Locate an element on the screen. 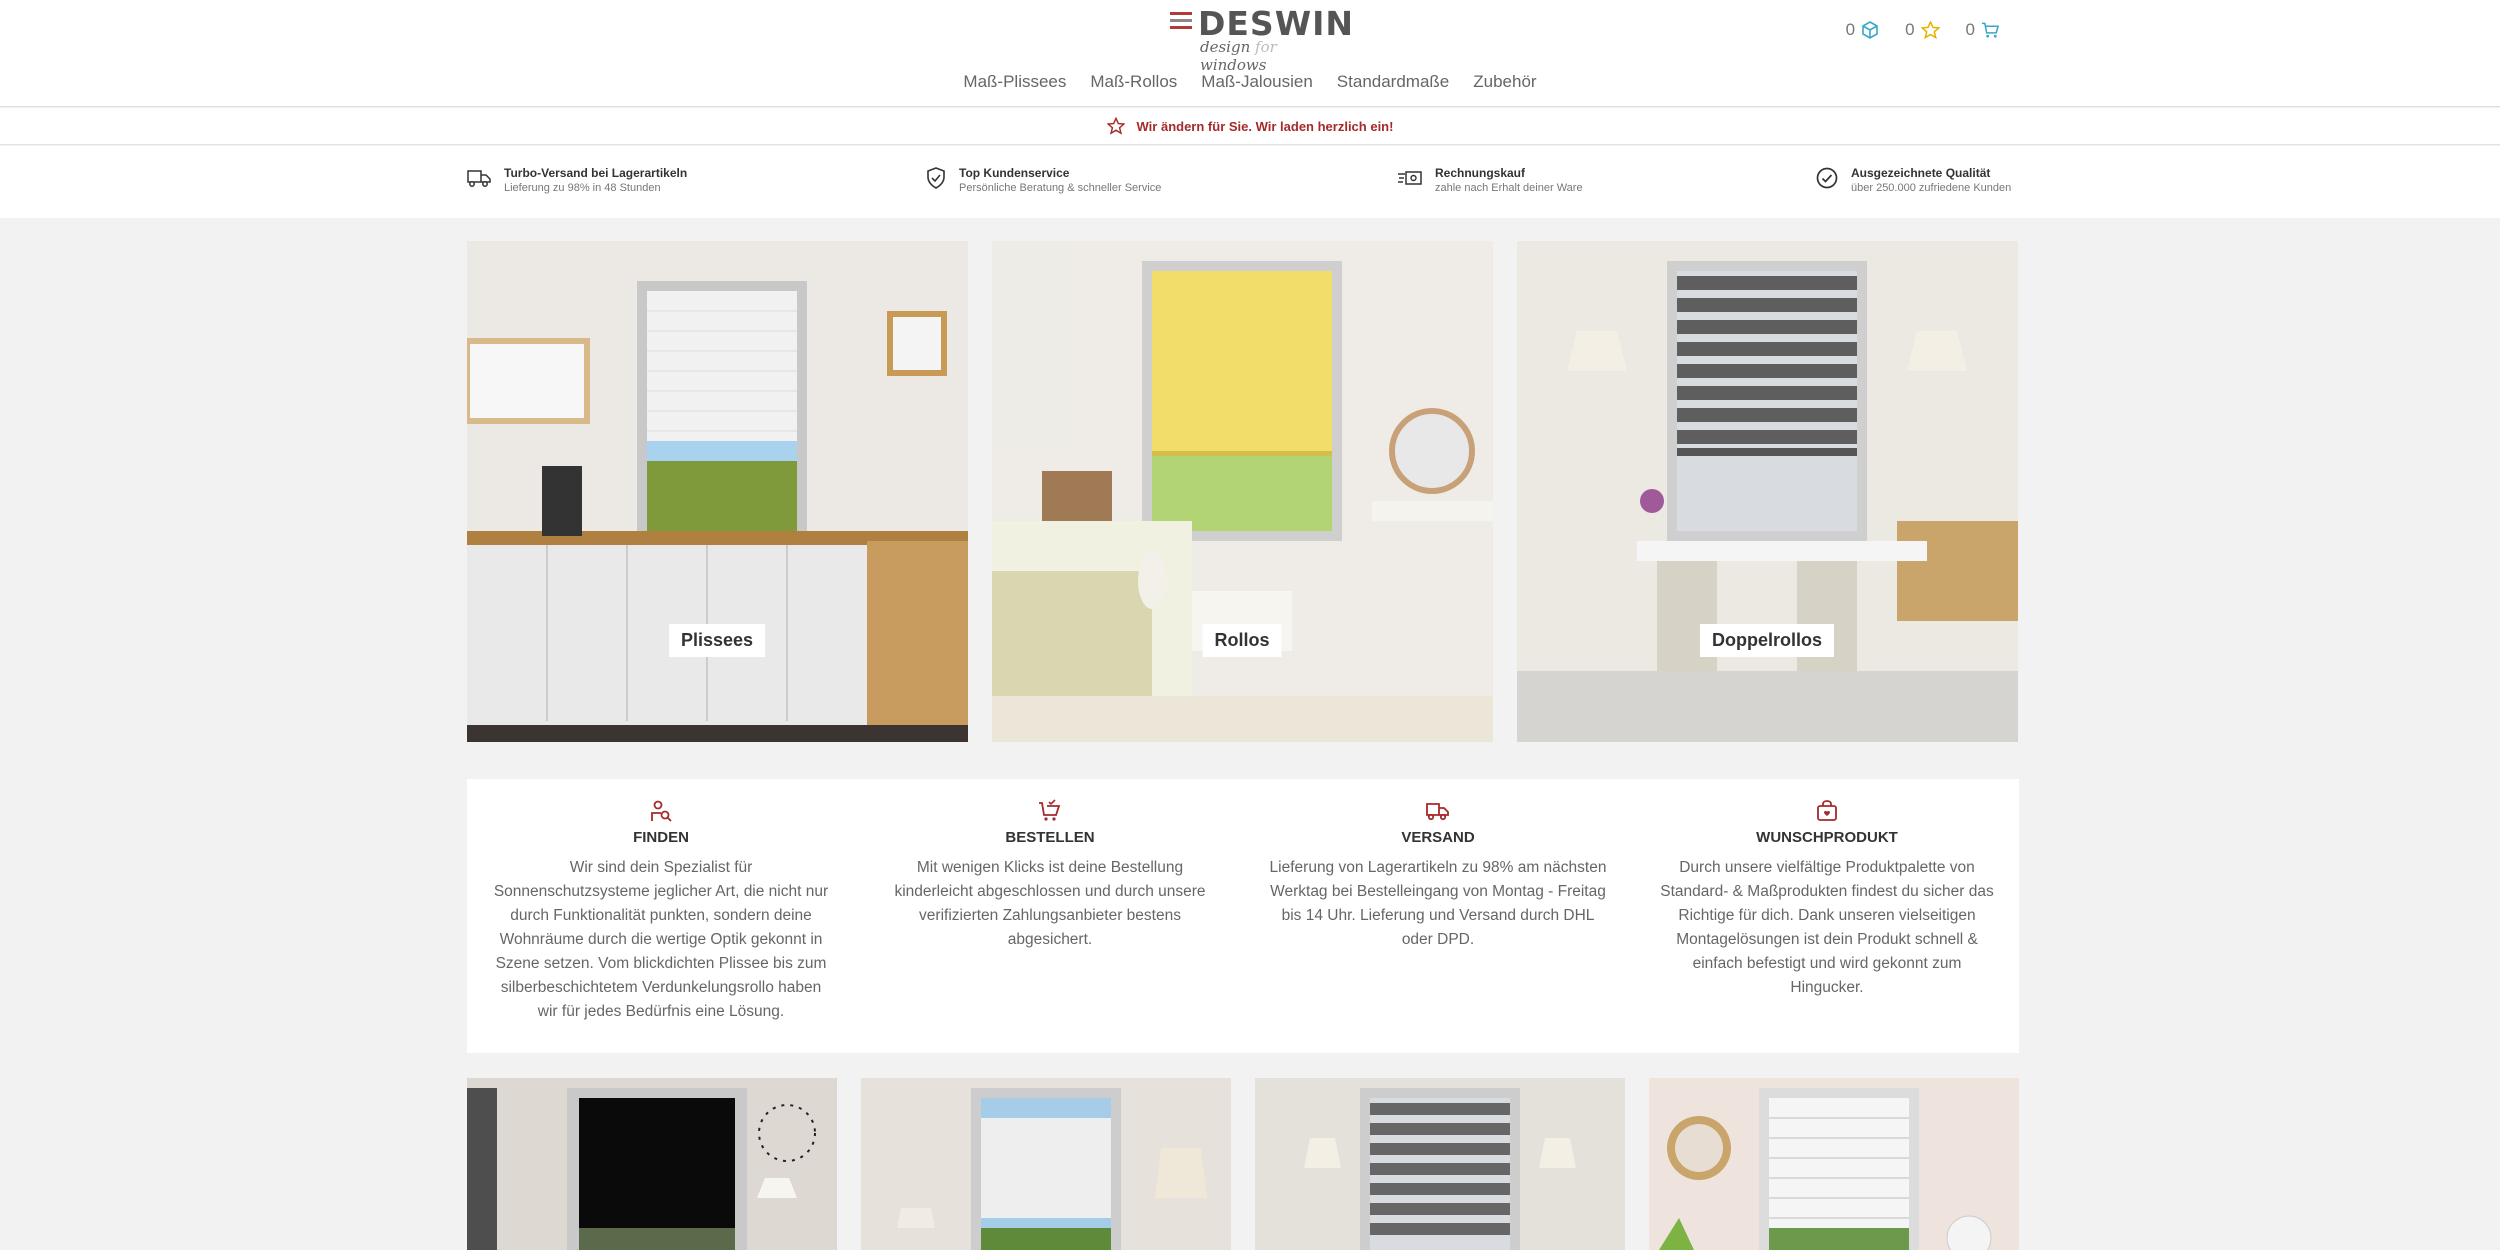 The width and height of the screenshot is (2500, 1250). usp-title: Top Kundenservice is located at coordinates (1014, 173).